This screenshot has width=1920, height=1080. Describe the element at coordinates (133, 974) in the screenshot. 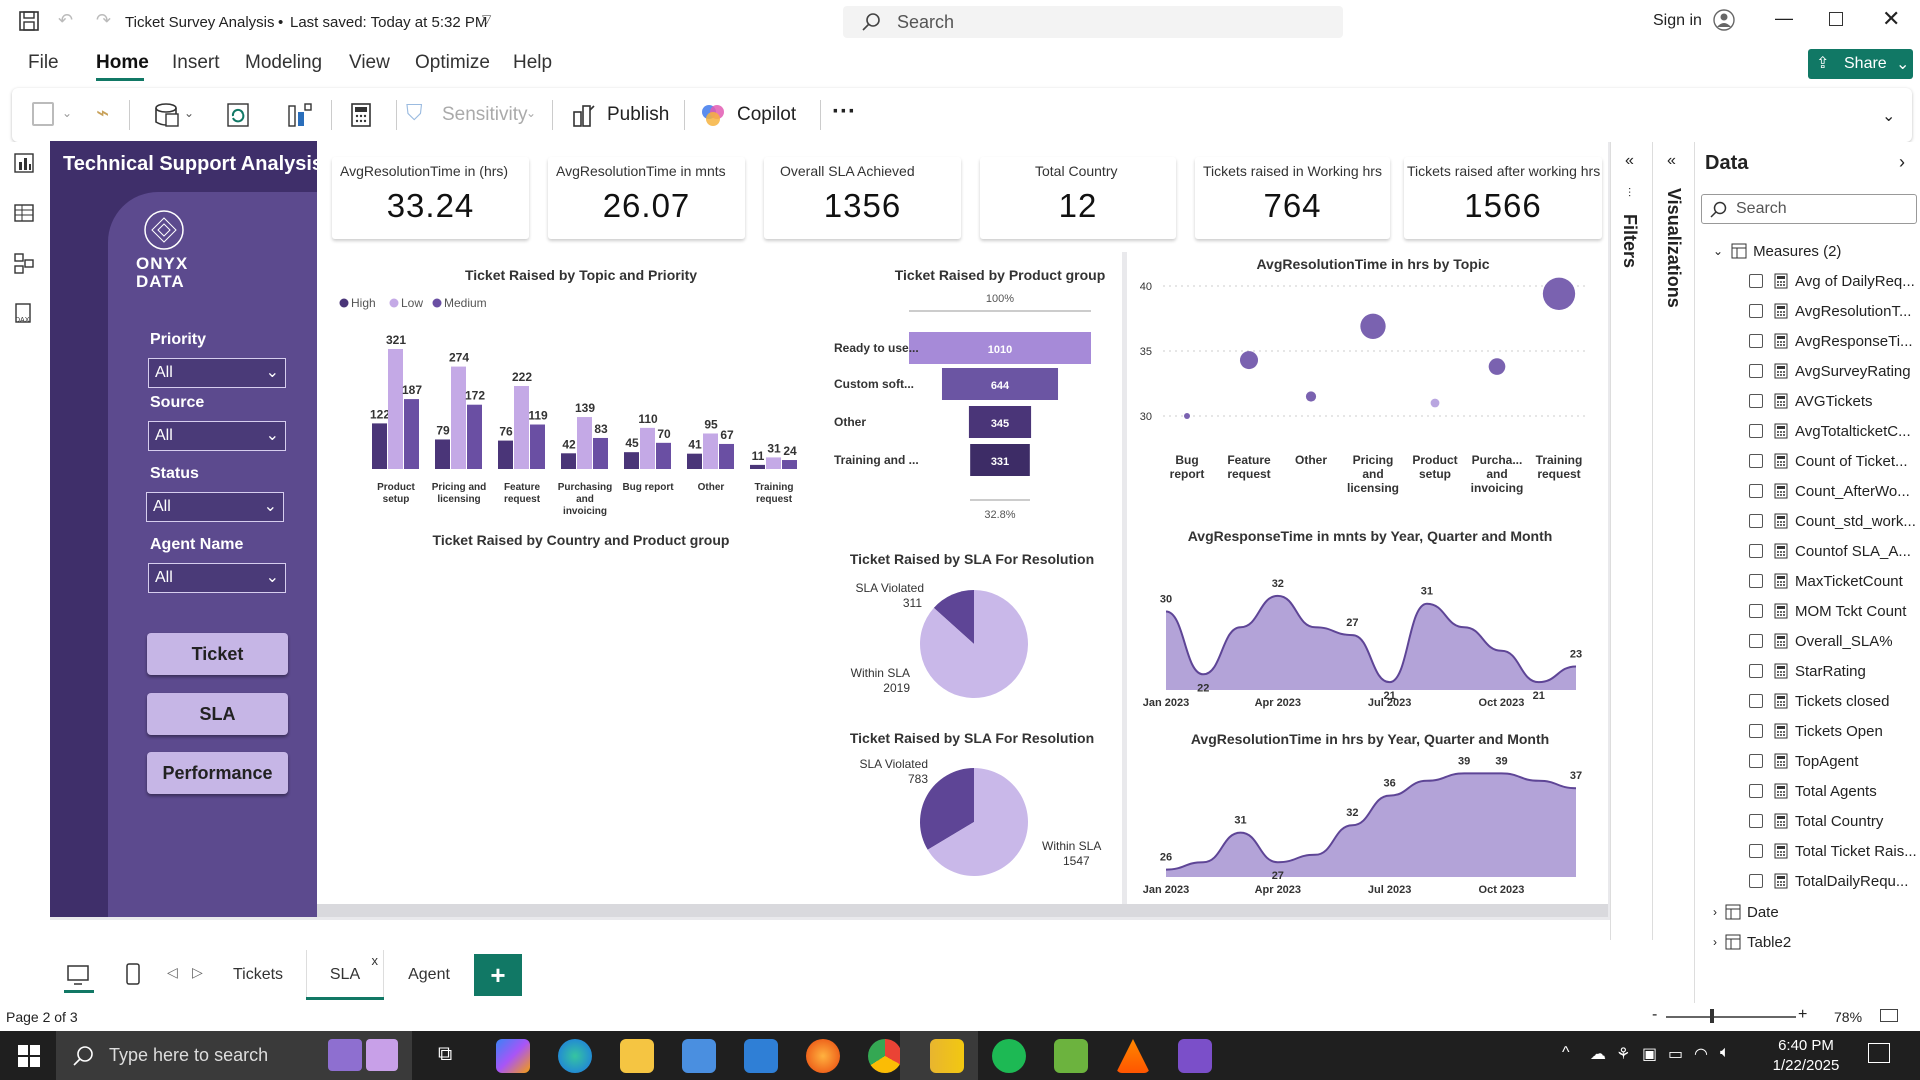

I see `mobile-layout-icon` at that location.